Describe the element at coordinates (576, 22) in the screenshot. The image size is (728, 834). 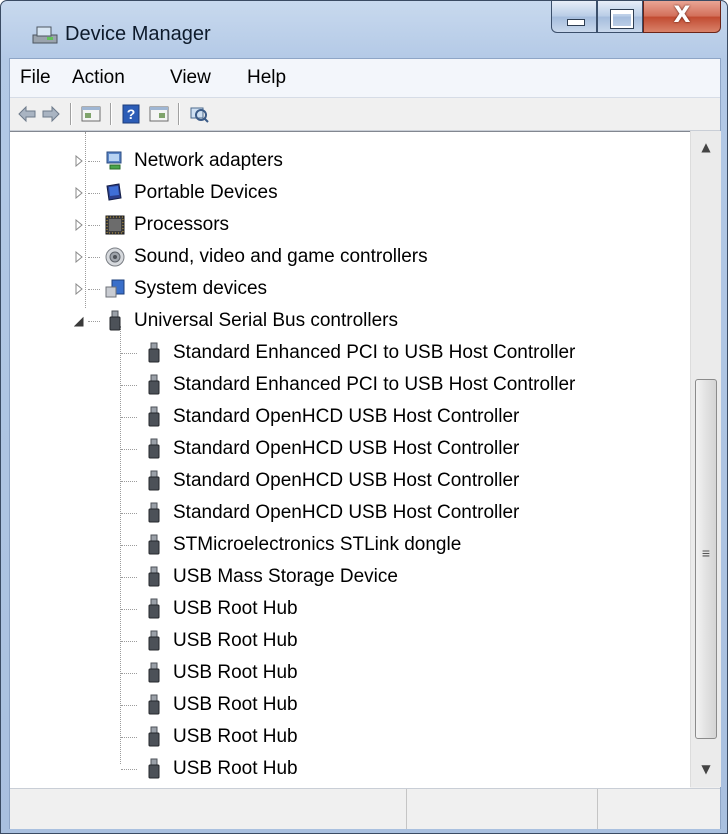
I see `minimize-icon` at that location.